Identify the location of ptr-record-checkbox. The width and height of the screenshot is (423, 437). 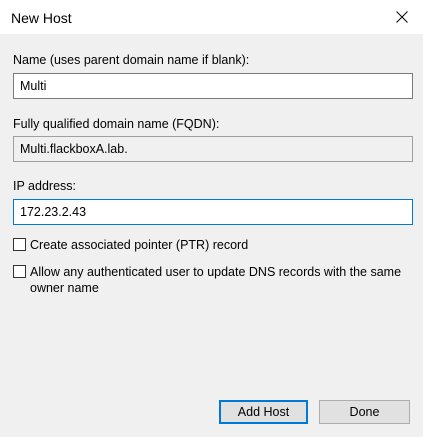
(19, 244).